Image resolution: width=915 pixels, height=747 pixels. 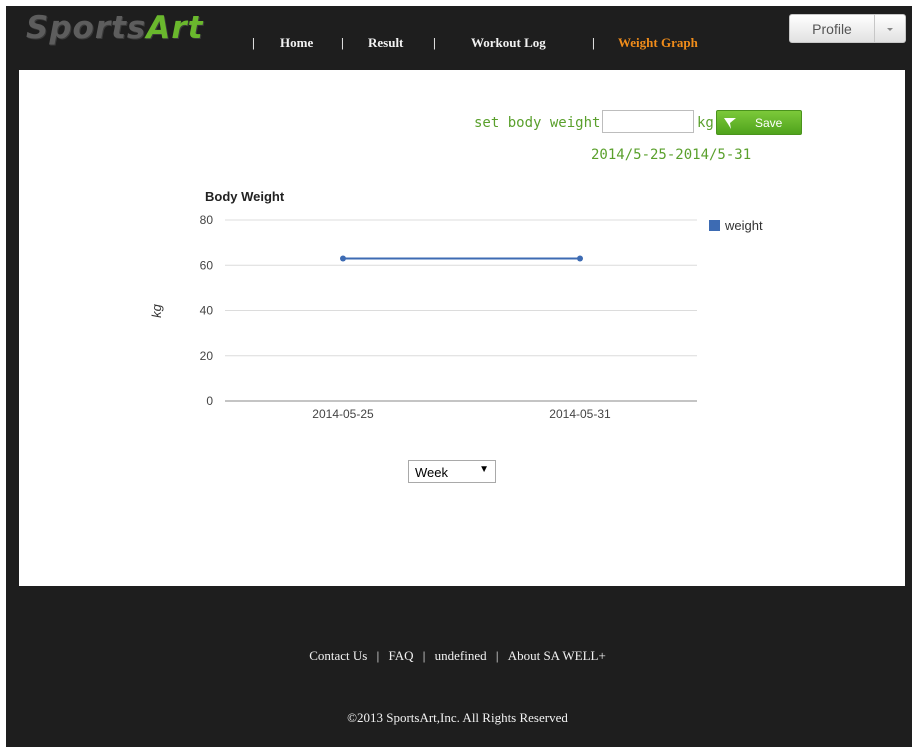 I want to click on y-tick-label: 40, so click(x=207, y=311).